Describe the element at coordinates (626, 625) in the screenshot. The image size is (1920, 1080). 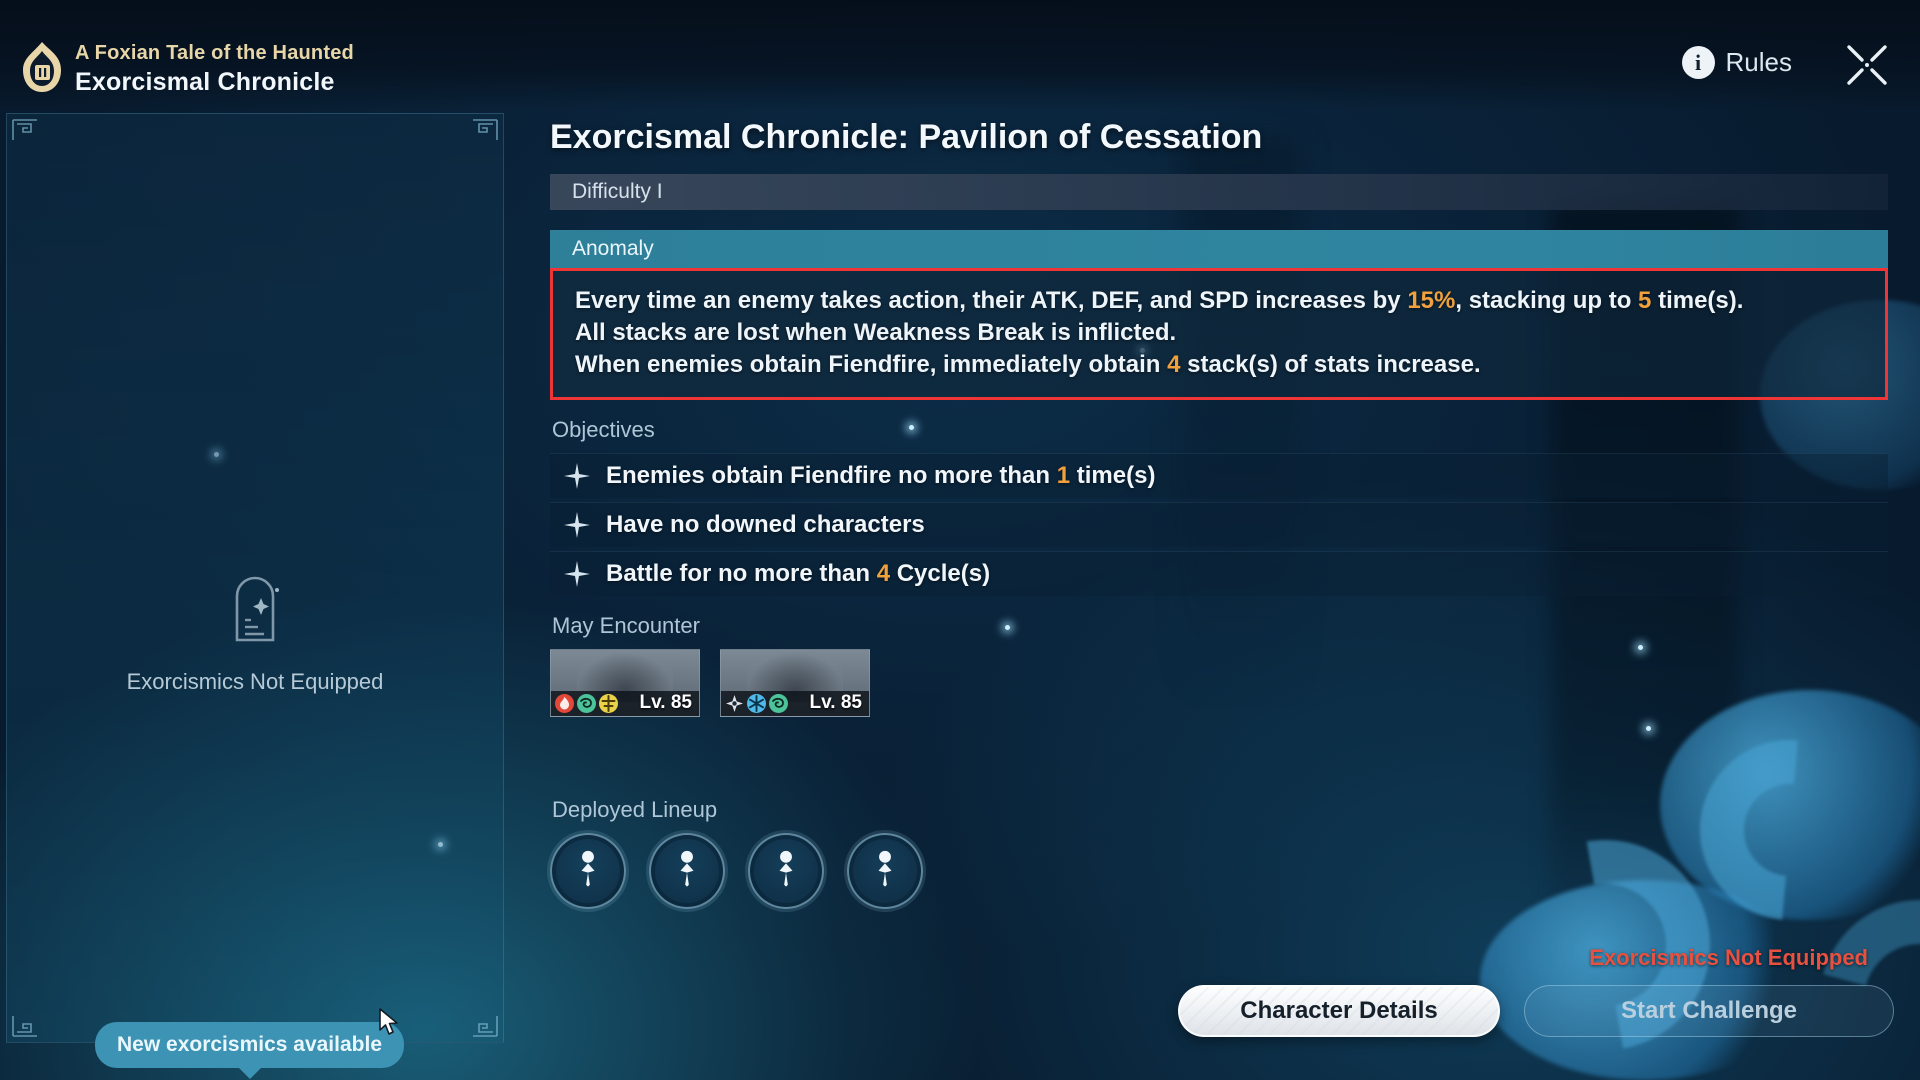
I see `may-encounter-label: May Encounter` at that location.